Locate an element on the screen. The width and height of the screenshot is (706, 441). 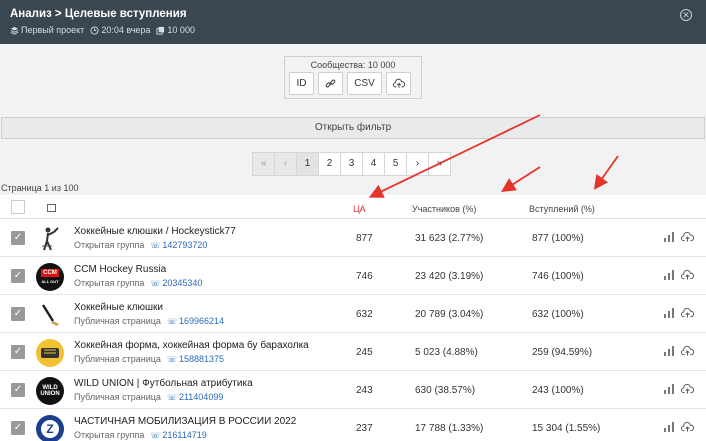
page-button-2: 2 is located at coordinates (329, 164).